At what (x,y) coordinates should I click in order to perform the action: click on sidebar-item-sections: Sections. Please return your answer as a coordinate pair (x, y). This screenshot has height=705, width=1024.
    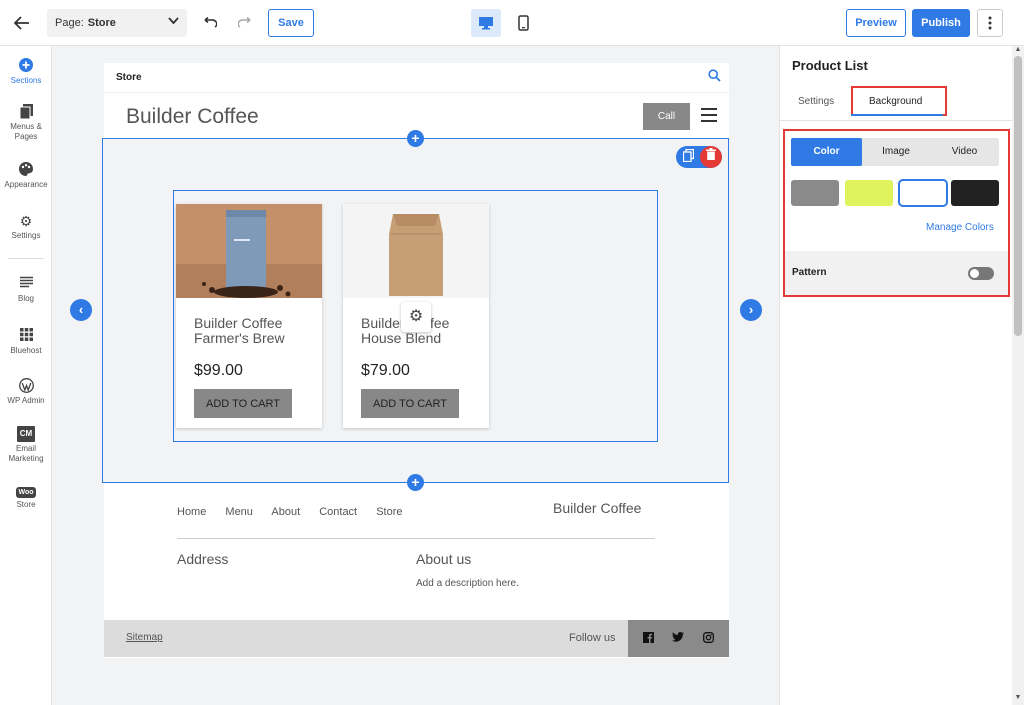
    Looking at the image, I should click on (26, 72).